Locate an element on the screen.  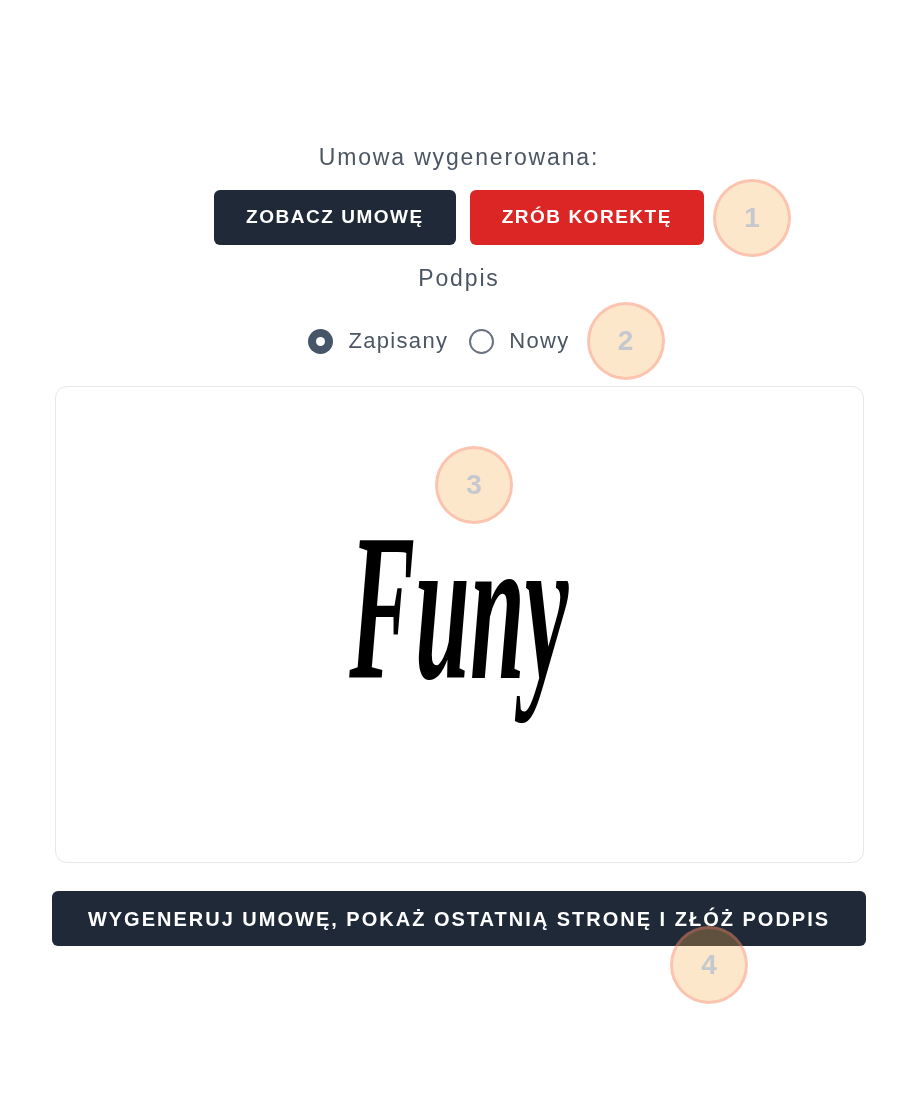
radio-label: Nowy is located at coordinates (539, 341).